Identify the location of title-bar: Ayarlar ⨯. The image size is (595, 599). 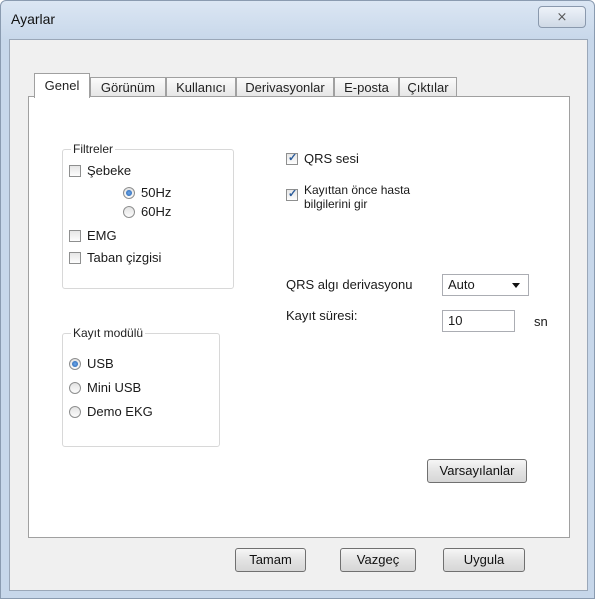
(297, 20).